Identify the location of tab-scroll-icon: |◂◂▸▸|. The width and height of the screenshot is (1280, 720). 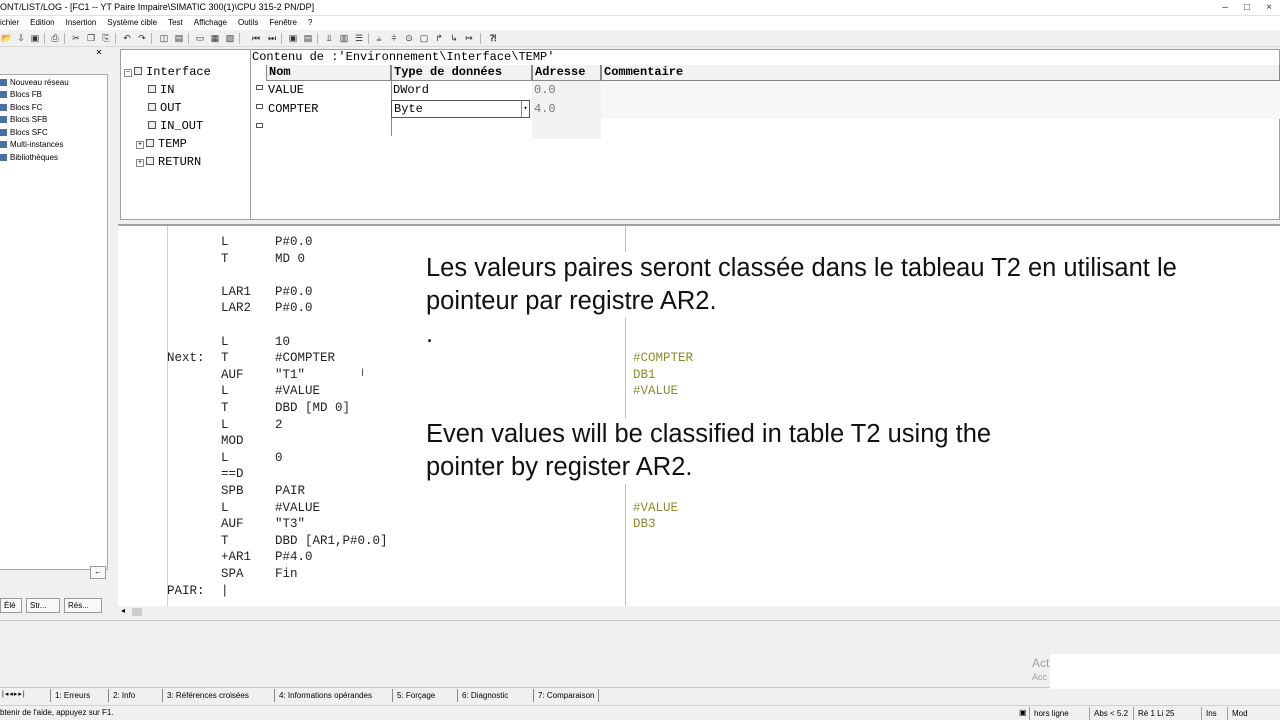
(14, 694).